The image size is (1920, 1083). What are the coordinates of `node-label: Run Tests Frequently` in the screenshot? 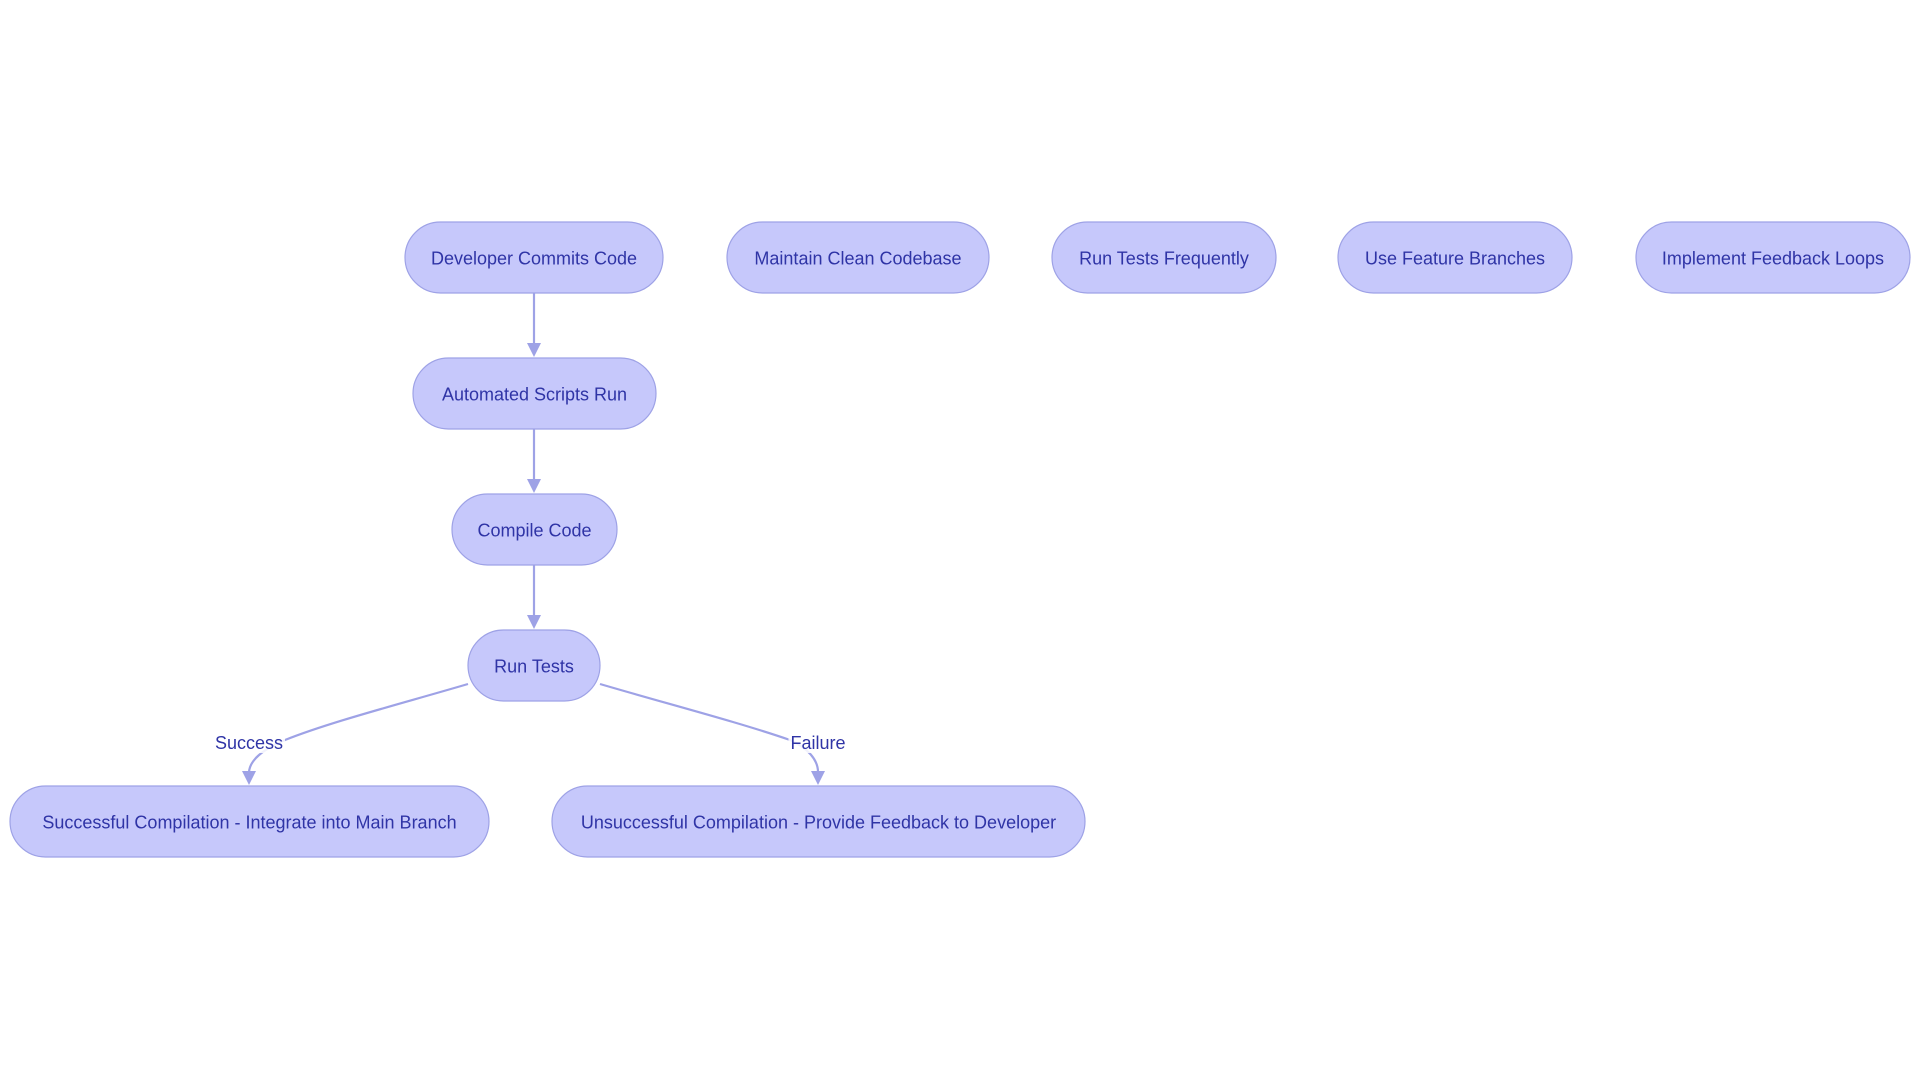 It's located at (1164, 259).